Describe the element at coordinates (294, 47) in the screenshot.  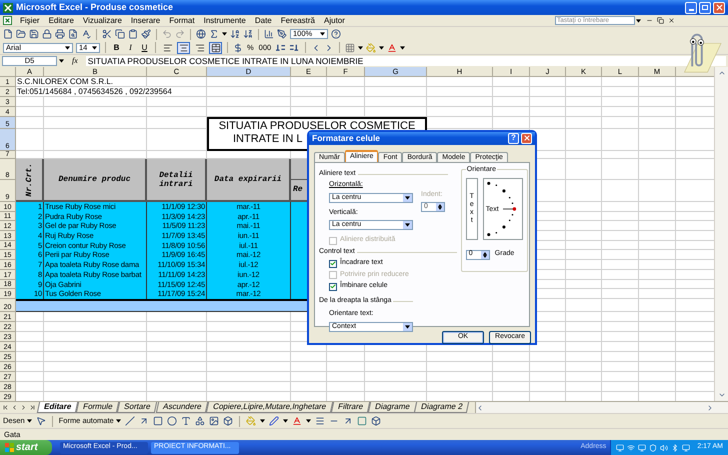
I see `decrease-decimal-icon` at that location.